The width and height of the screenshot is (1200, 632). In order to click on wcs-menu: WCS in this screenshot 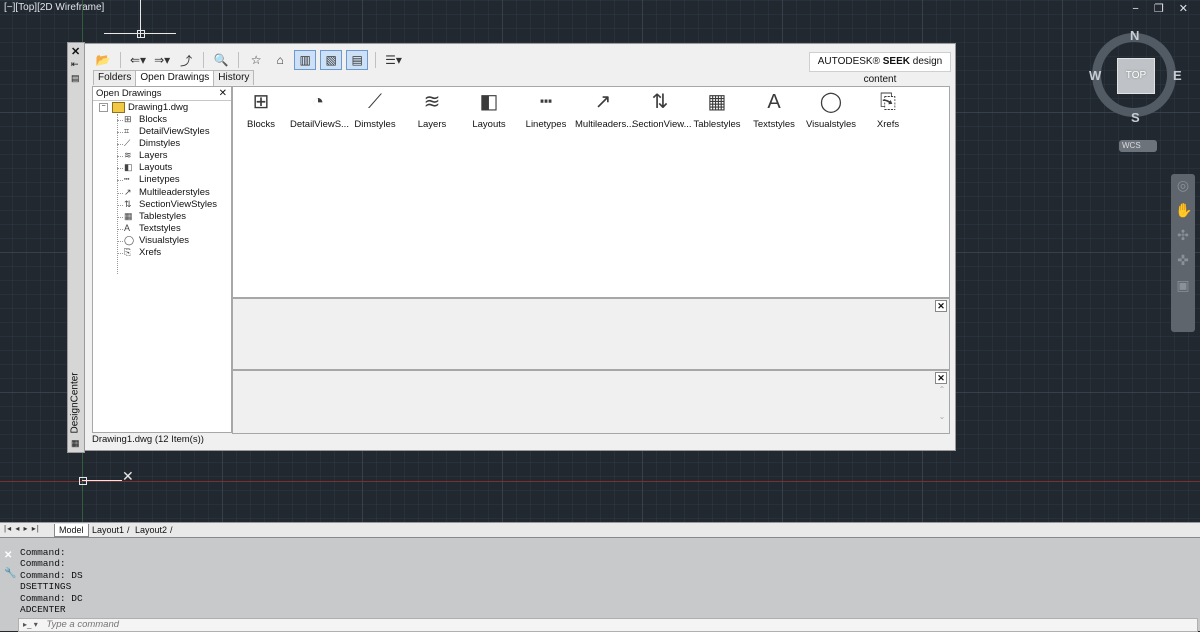, I will do `click(1138, 146)`.